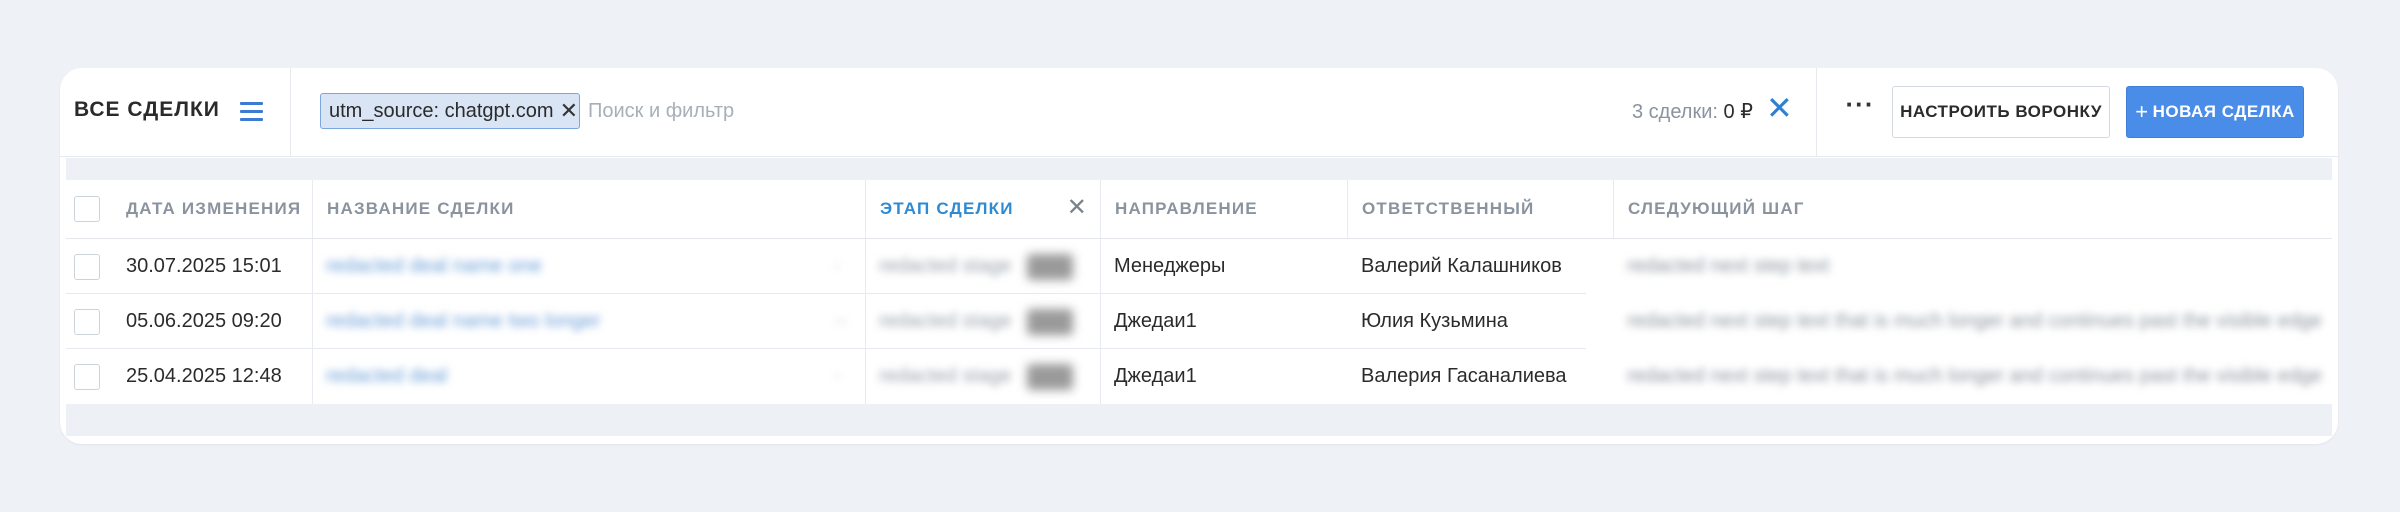  I want to click on cell-responsible: Юлия Кузьмина, so click(1434, 321).